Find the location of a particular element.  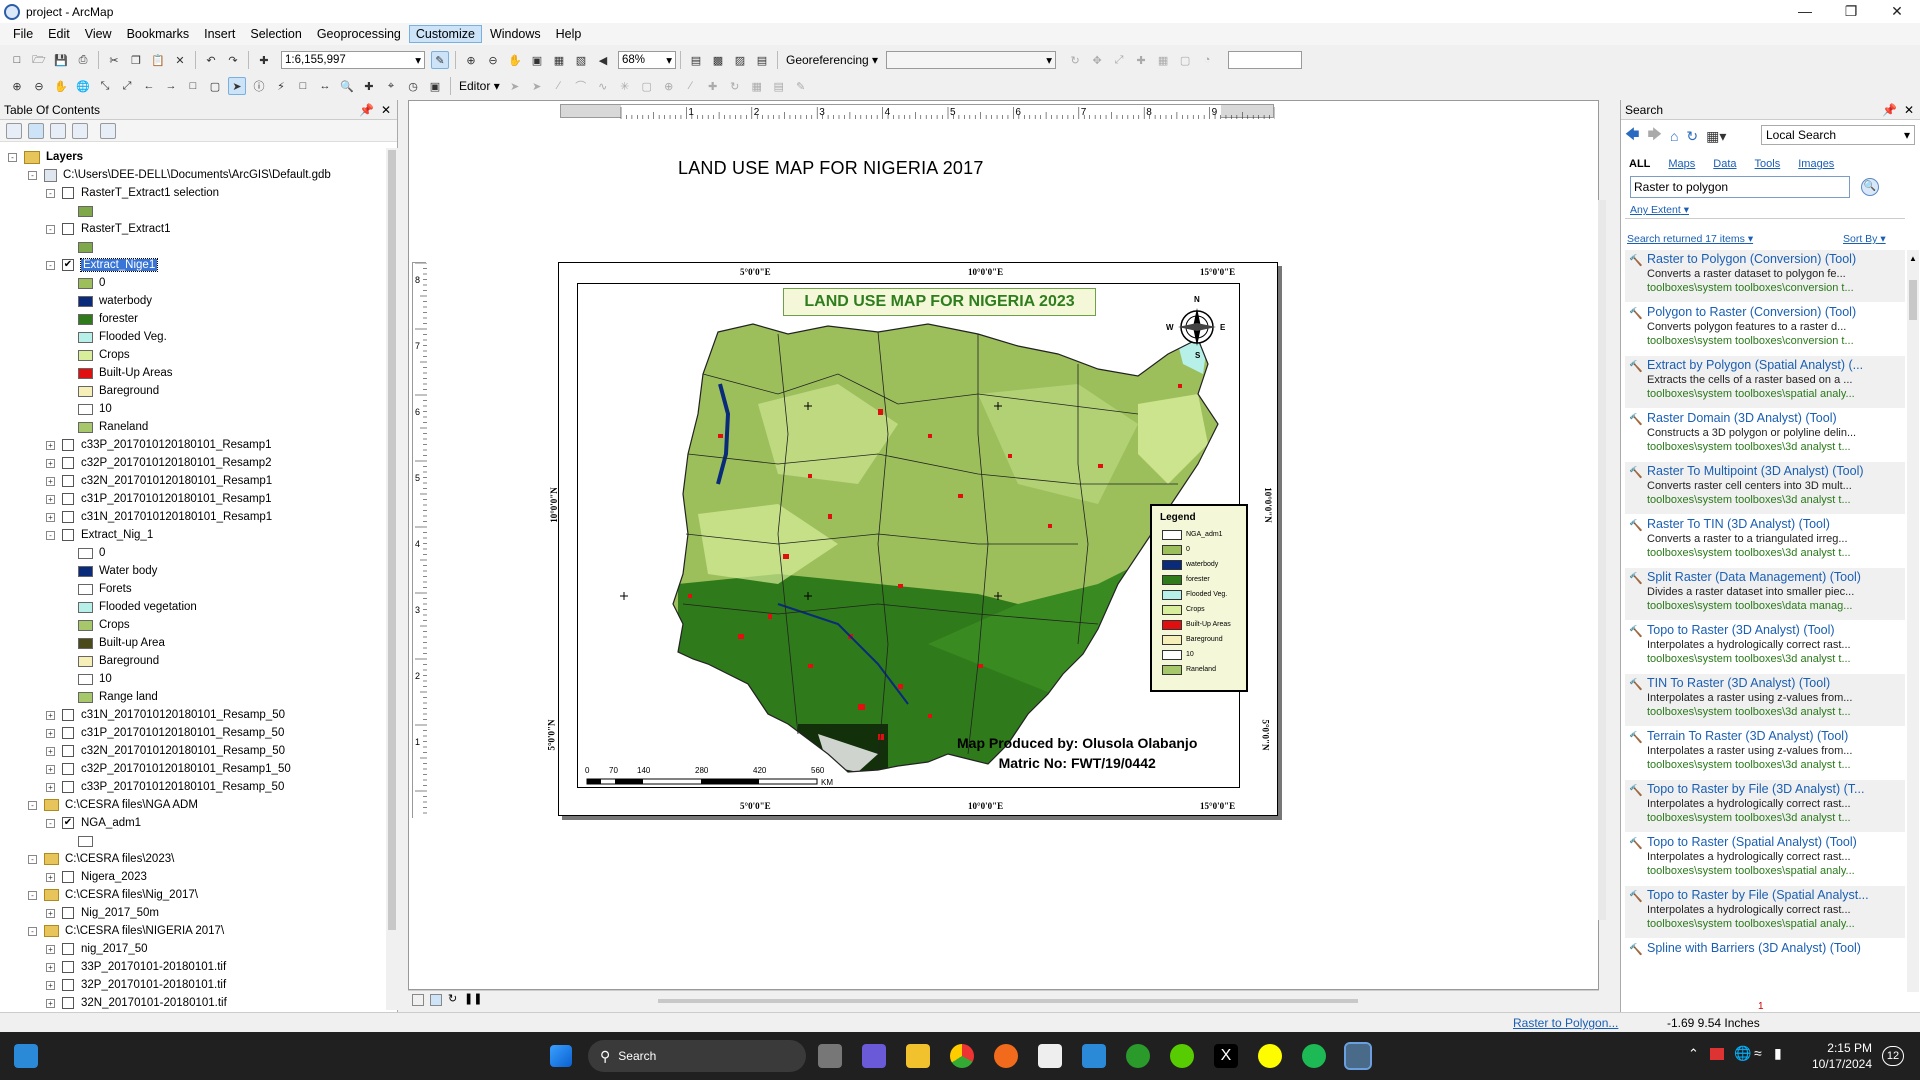

split-icon: ✚ is located at coordinates (713, 86).